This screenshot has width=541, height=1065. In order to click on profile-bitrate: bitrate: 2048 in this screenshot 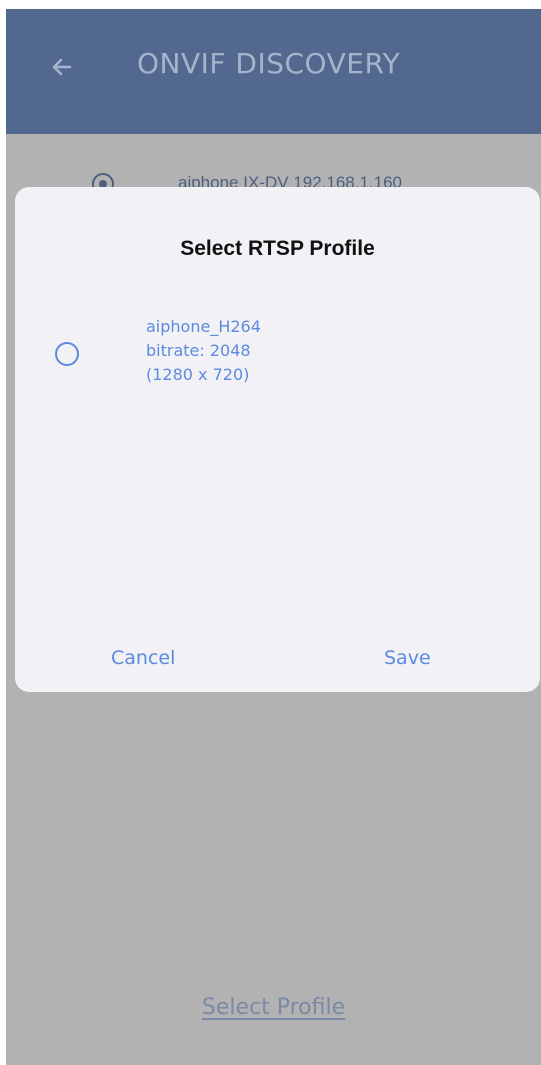, I will do `click(198, 350)`.